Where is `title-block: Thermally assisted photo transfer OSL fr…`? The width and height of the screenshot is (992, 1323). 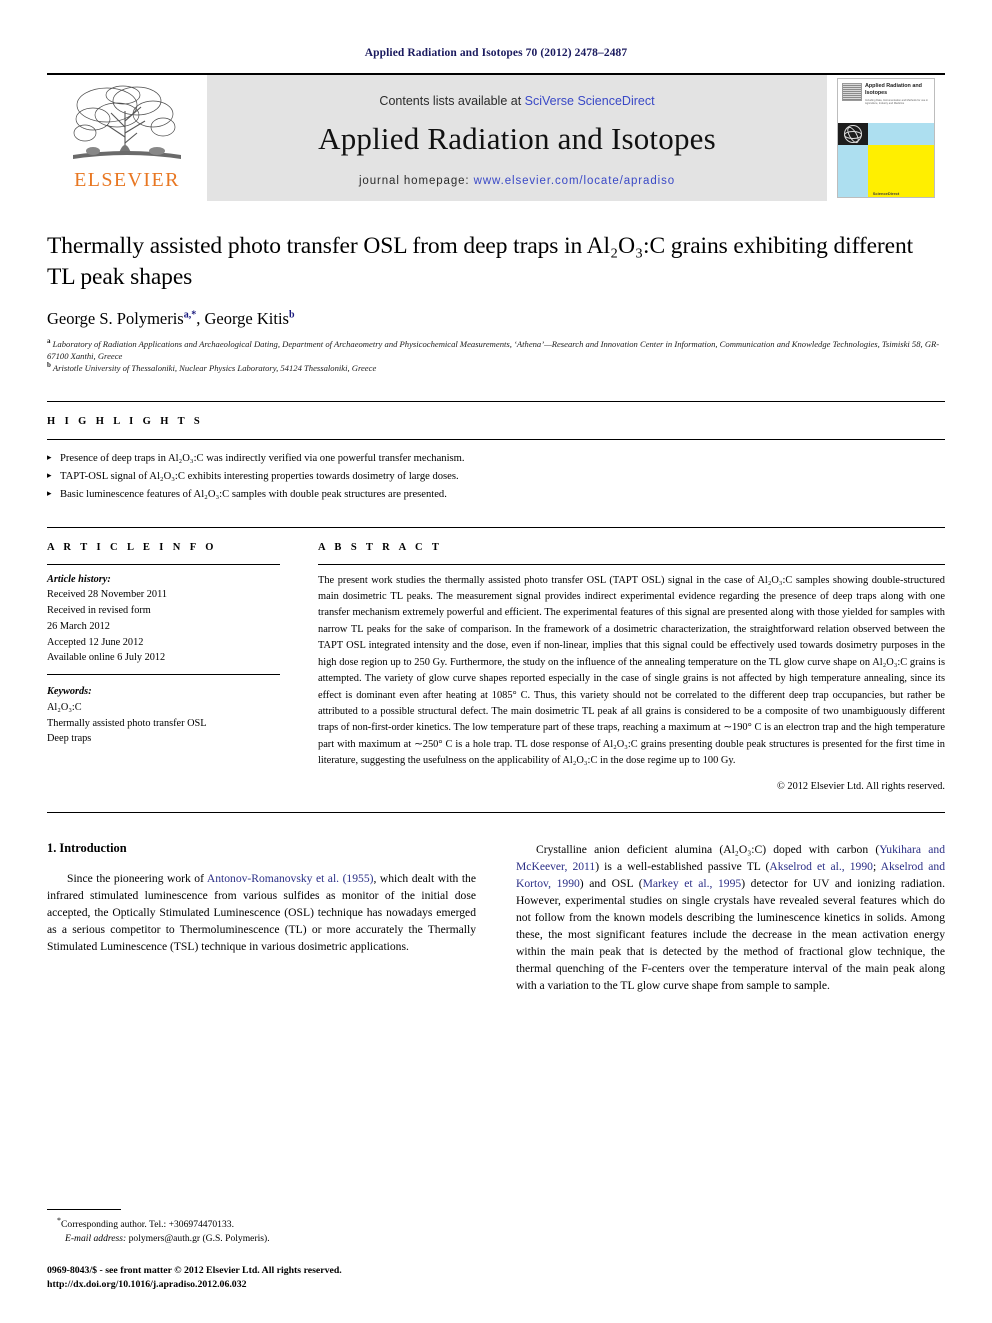
title-block: Thermally assisted photo transfer OSL fr… is located at coordinates (496, 303).